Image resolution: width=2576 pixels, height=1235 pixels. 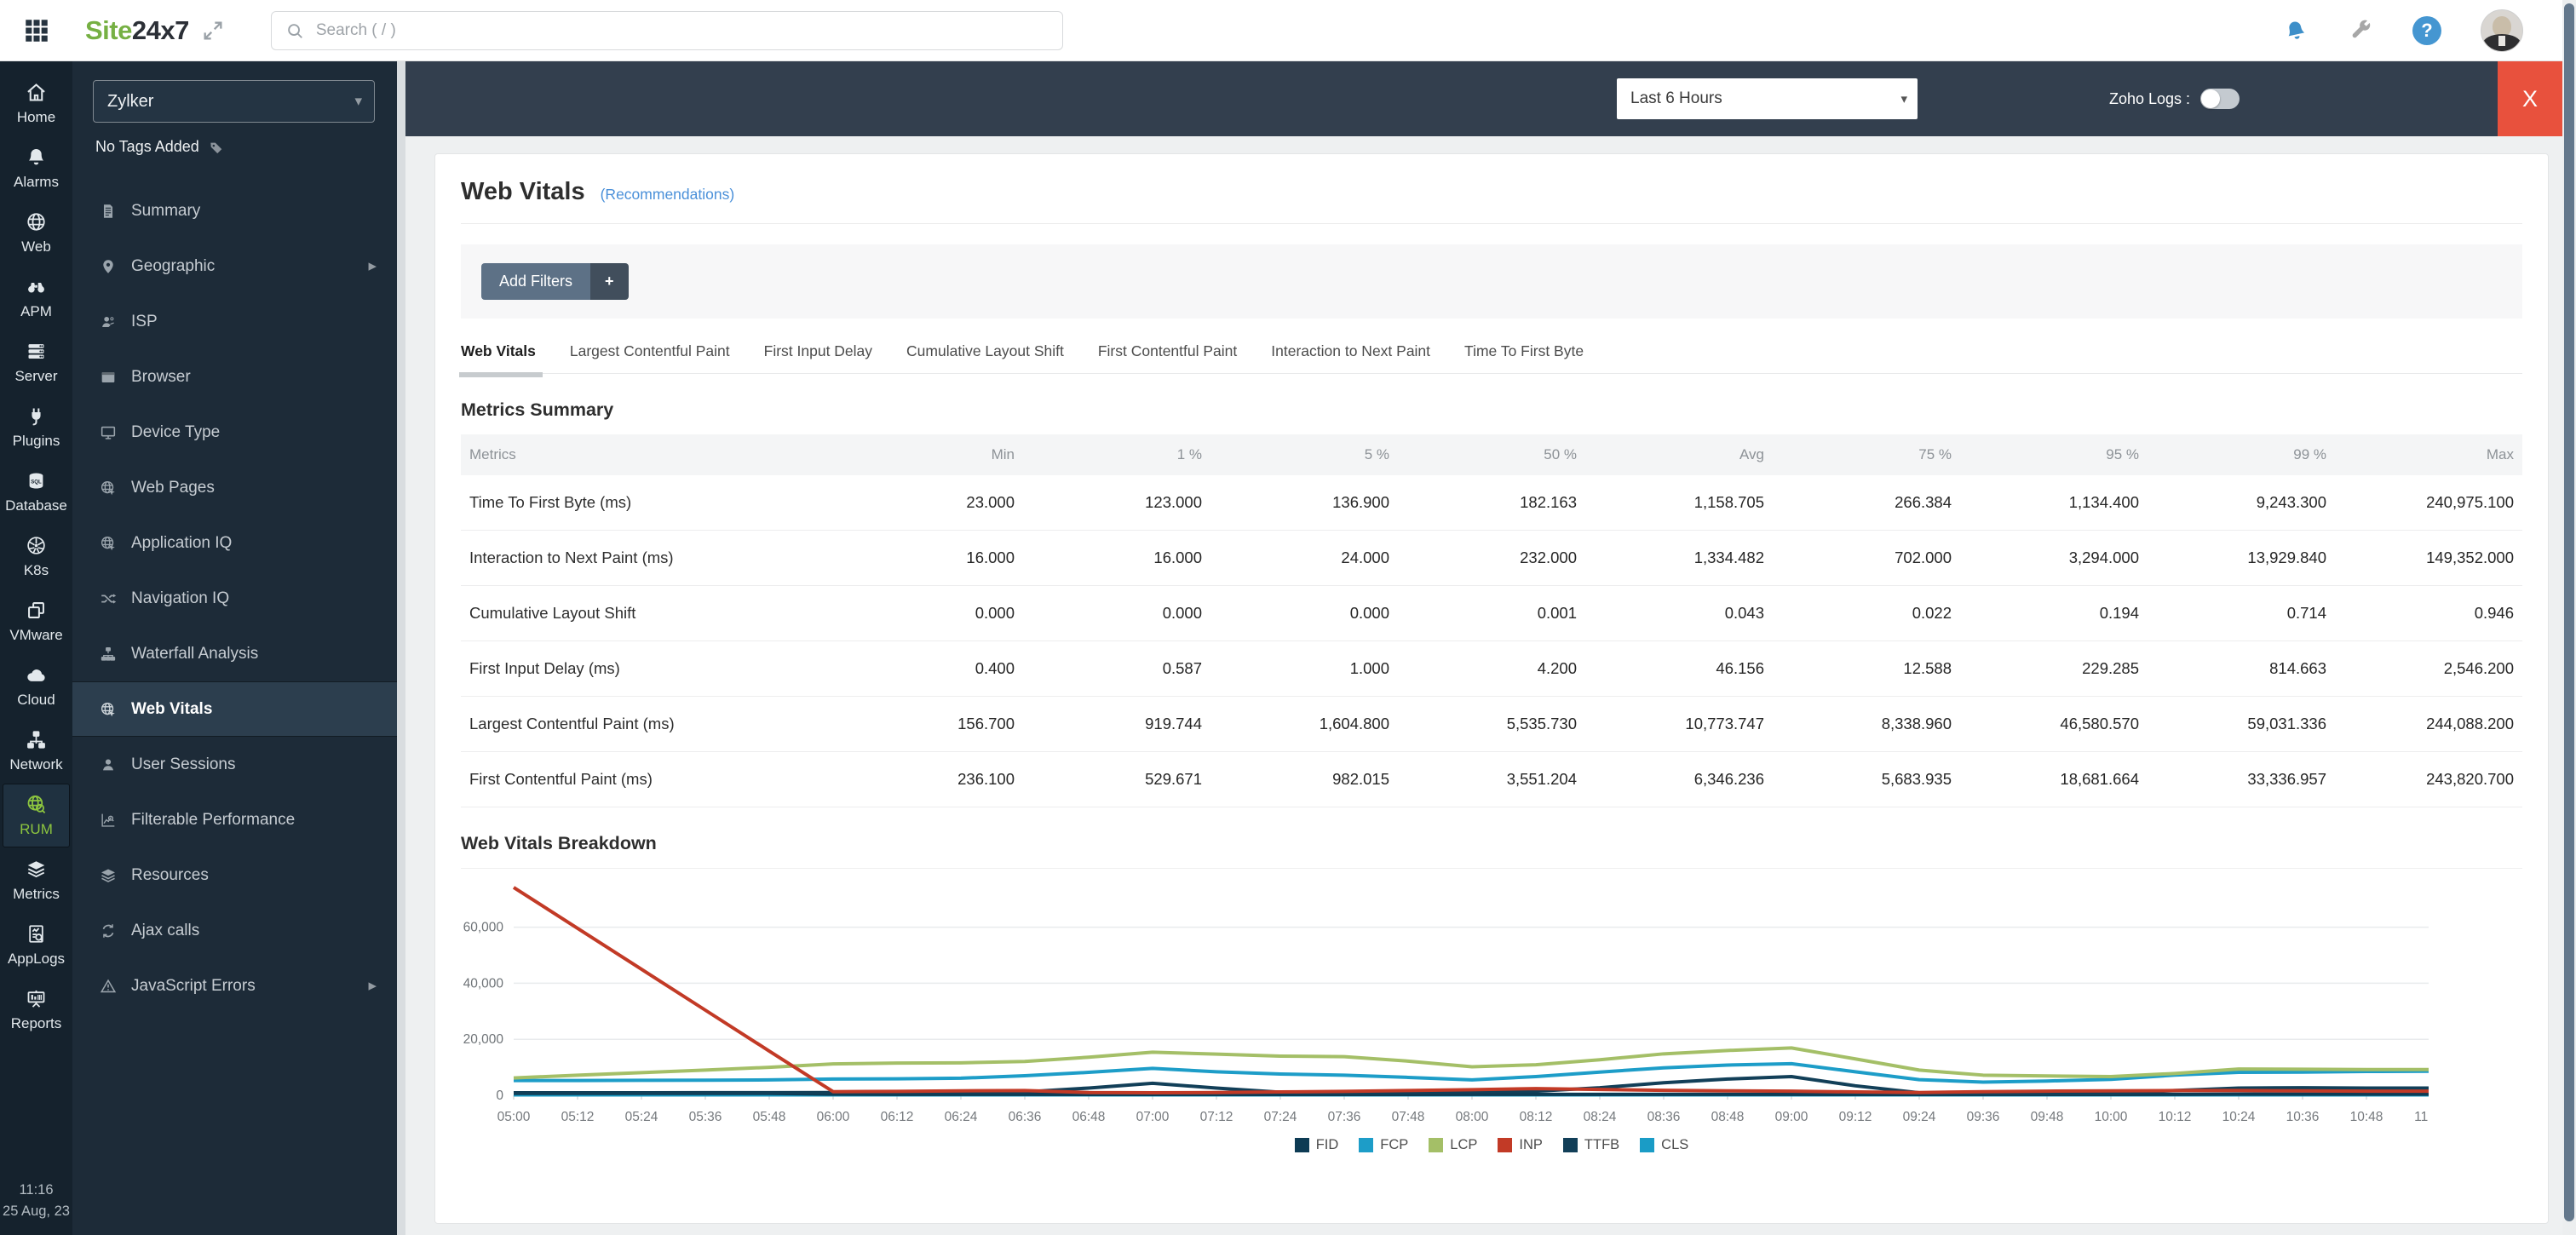 I want to click on sidebar-item-navigation-iq: Navigation IQ, so click(x=234, y=598).